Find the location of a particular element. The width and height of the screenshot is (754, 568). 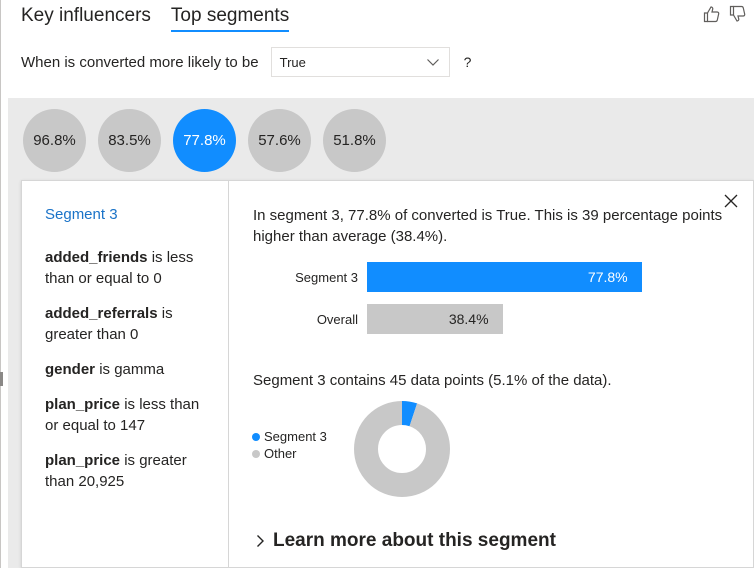

segment-share-donut is located at coordinates (402, 449).